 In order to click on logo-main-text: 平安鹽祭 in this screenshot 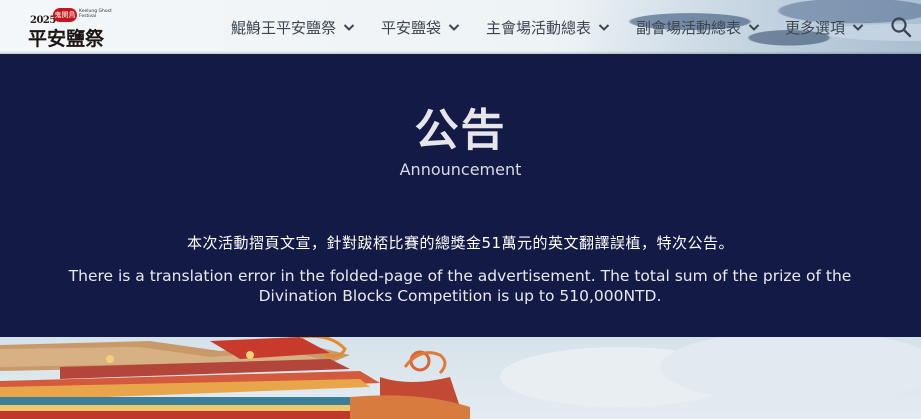, I will do `click(66, 39)`.